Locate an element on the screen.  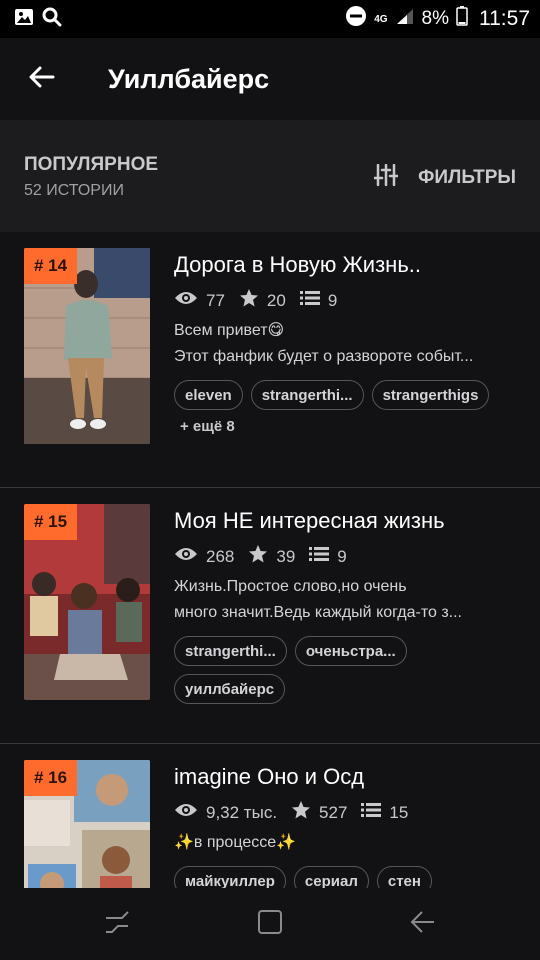
views-count: 268 is located at coordinates (220, 556).